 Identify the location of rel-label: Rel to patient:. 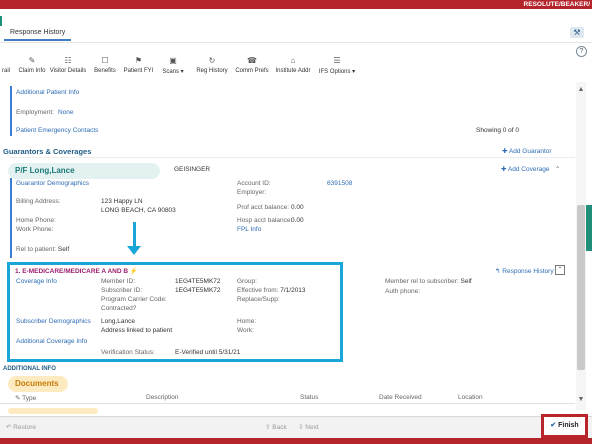
(36, 249).